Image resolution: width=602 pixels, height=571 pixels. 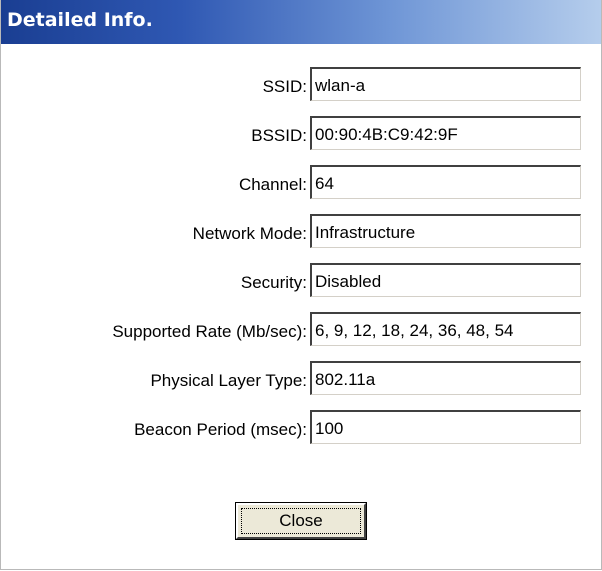 I want to click on supported-rate-value: 6, 9, 12, 18, 24, 36, 48, 54, so click(x=414, y=330).